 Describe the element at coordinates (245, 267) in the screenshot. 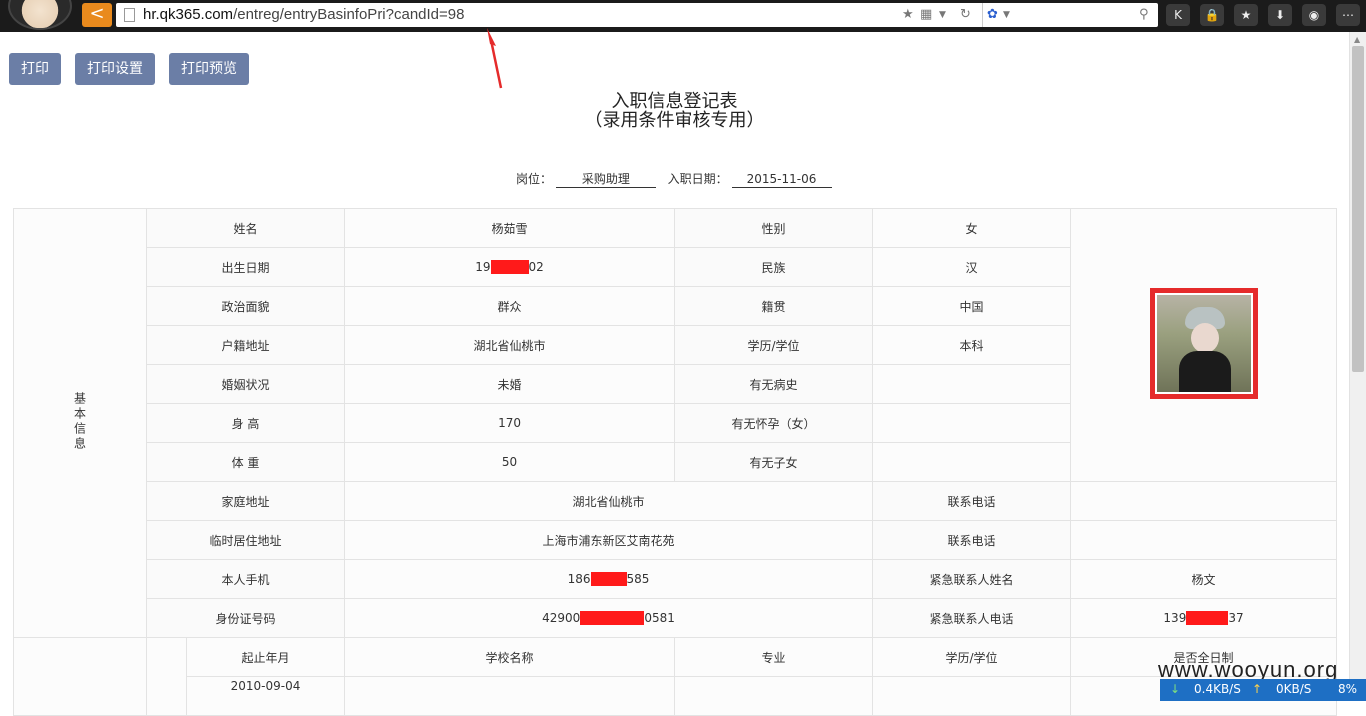

I see `birth-label: 出生日期` at that location.